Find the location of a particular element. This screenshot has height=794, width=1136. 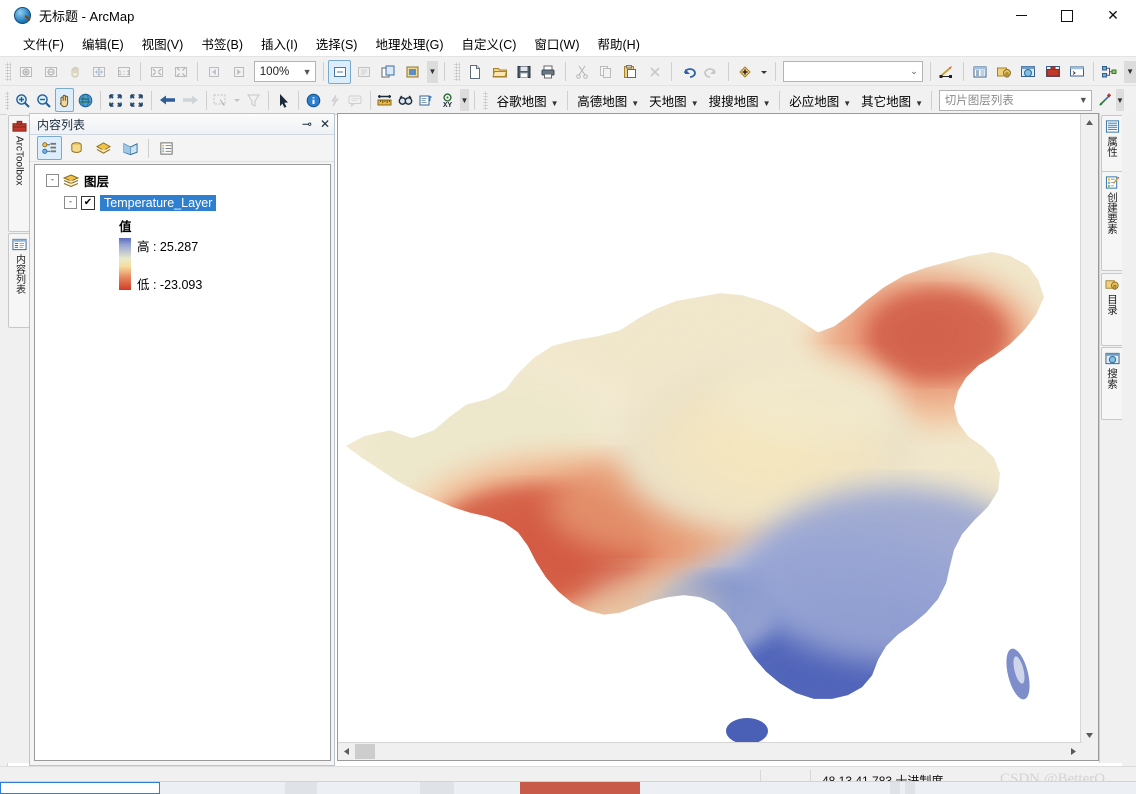

close-button: ✕ is located at coordinates (1113, 15).